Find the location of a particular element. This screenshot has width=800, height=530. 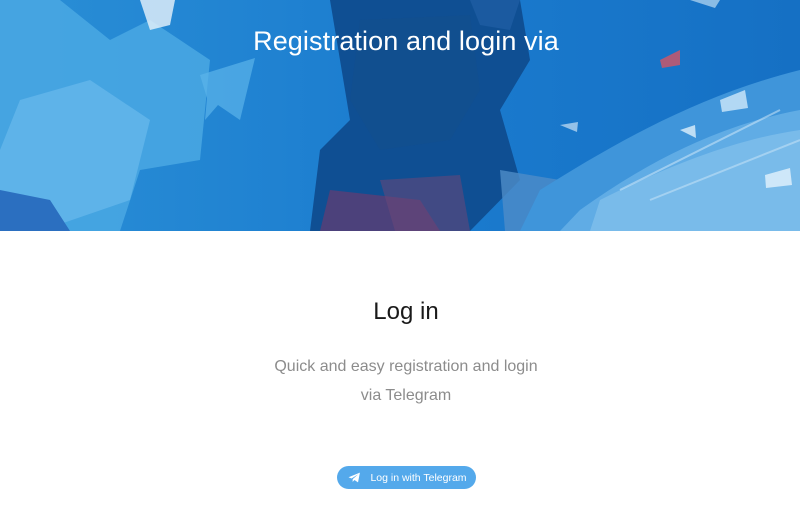

login-heading: Log in is located at coordinates (406, 311).